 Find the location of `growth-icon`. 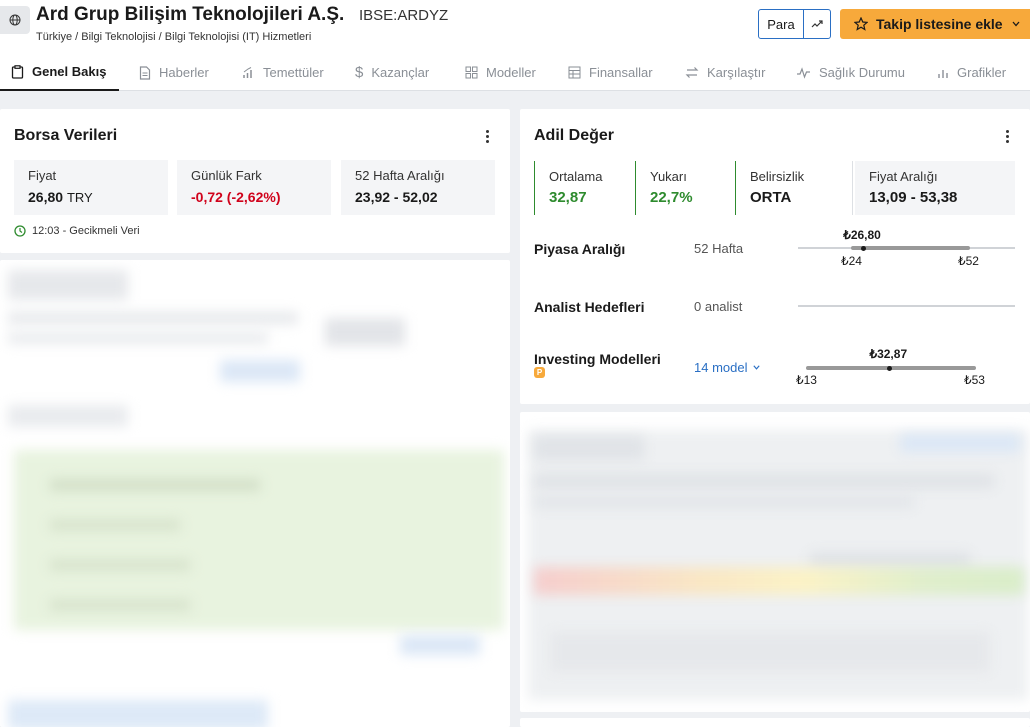

growth-icon is located at coordinates (247, 72).